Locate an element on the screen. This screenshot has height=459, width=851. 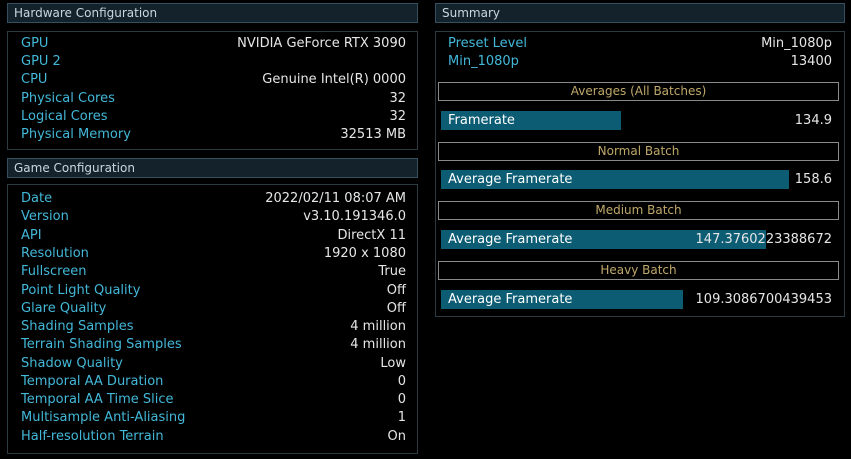
game-value: 2022/02/11 08:07 AM is located at coordinates (335, 198).